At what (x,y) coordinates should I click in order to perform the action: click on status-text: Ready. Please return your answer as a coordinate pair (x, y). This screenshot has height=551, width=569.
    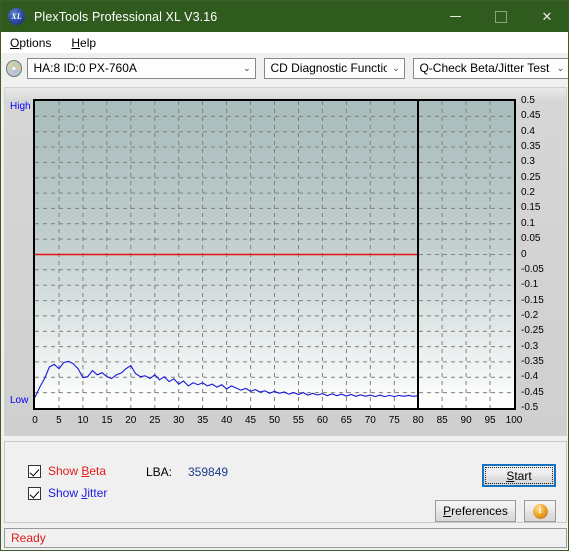
    Looking at the image, I should click on (28, 538).